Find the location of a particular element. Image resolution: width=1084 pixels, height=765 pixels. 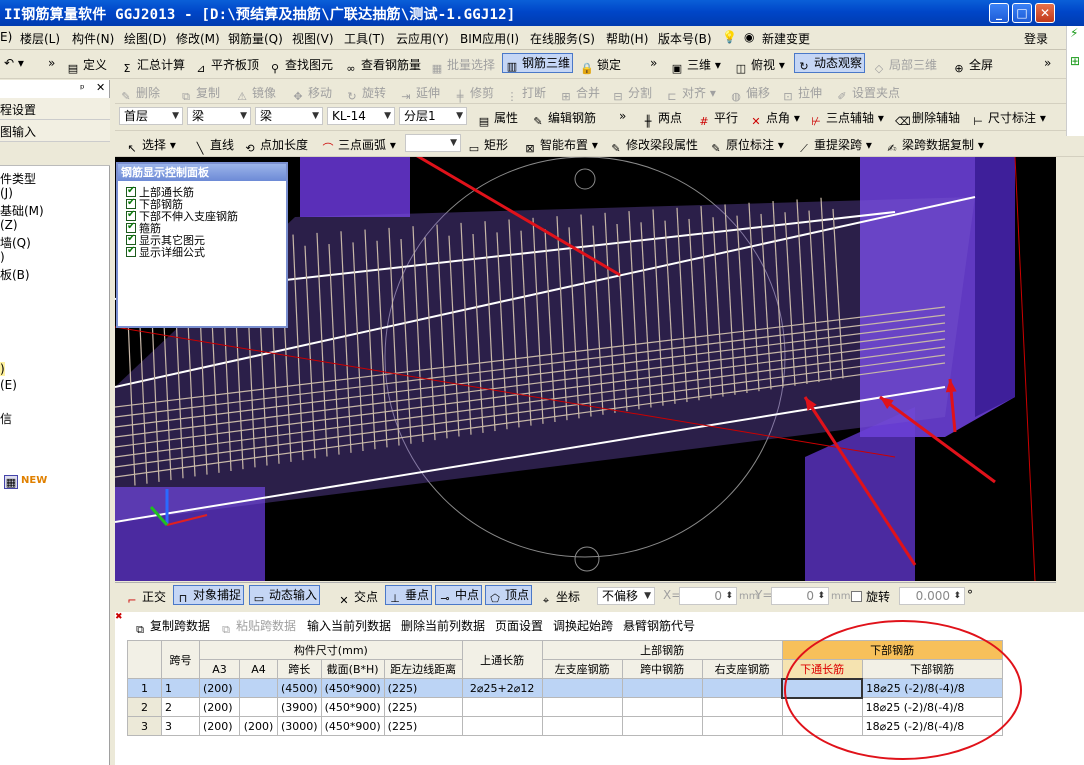

extend-button: ⇥ 延伸 is located at coordinates (419, 94).